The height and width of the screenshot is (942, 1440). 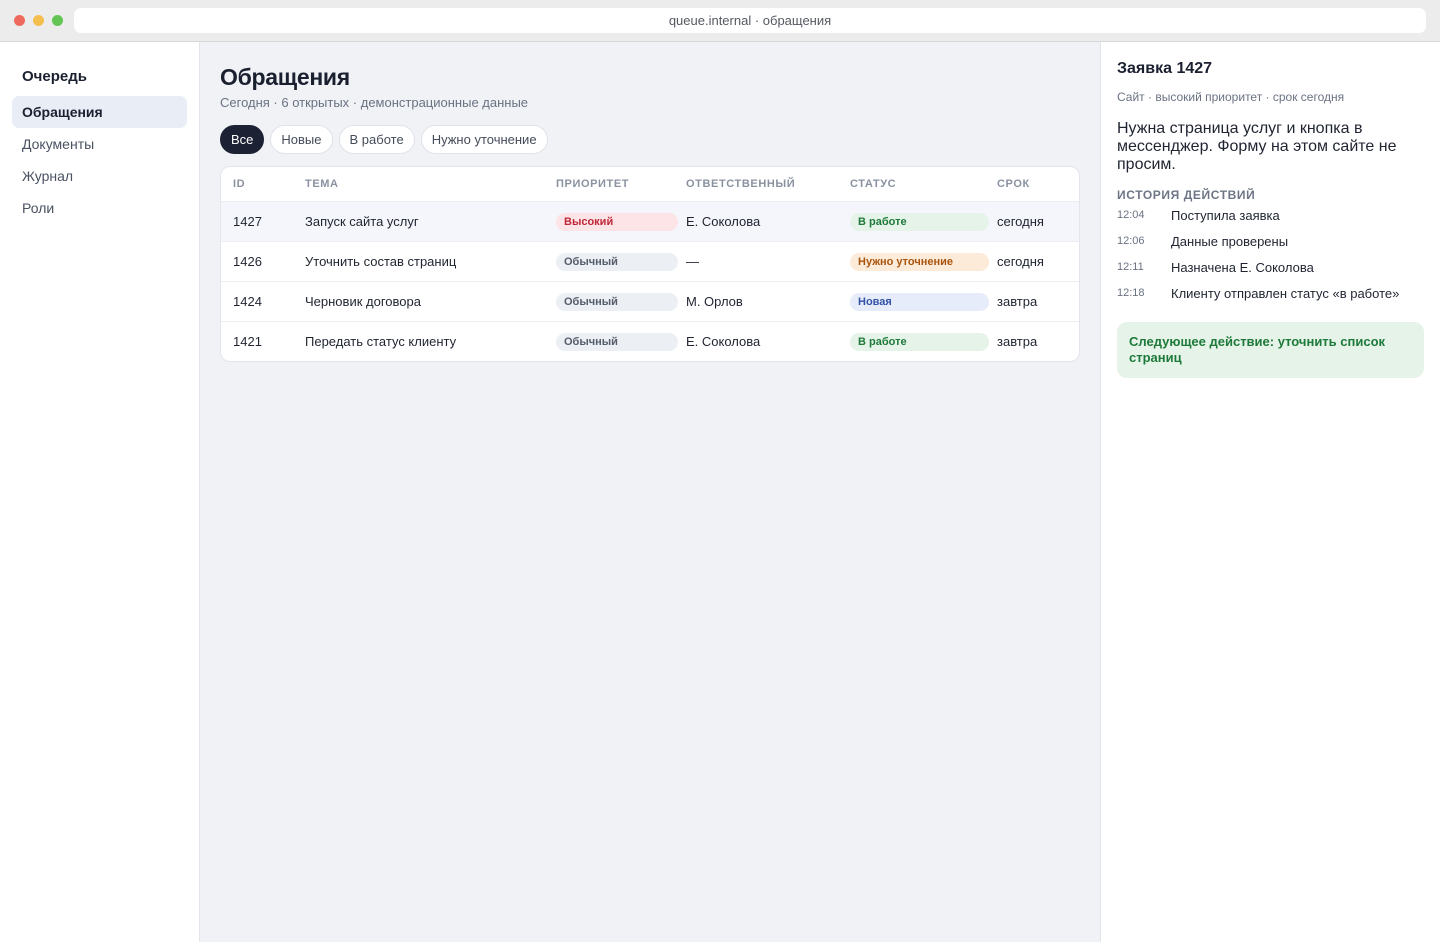 I want to click on column-header-priority: ПРИОРИТЕТ, so click(x=621, y=184).